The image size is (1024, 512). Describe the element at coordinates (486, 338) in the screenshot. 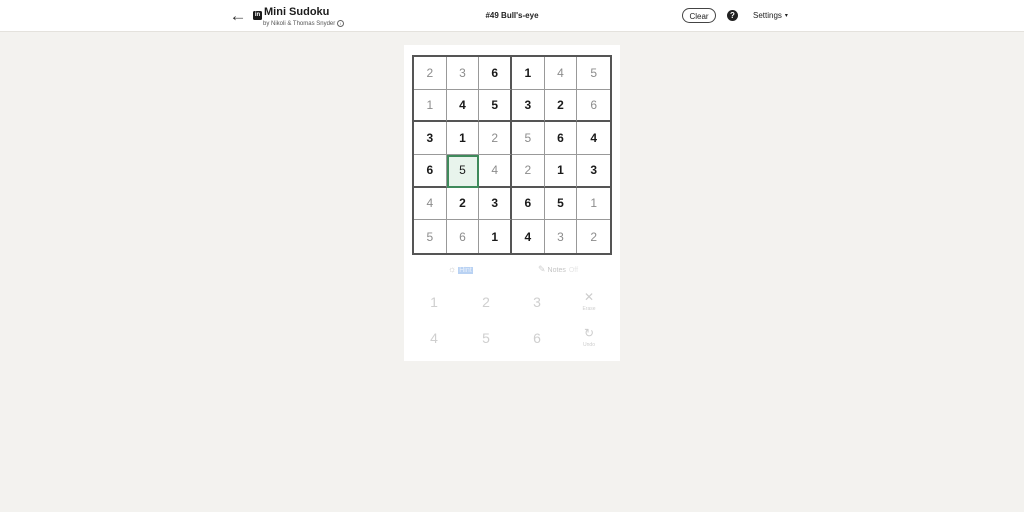

I see `key-5: 5` at that location.